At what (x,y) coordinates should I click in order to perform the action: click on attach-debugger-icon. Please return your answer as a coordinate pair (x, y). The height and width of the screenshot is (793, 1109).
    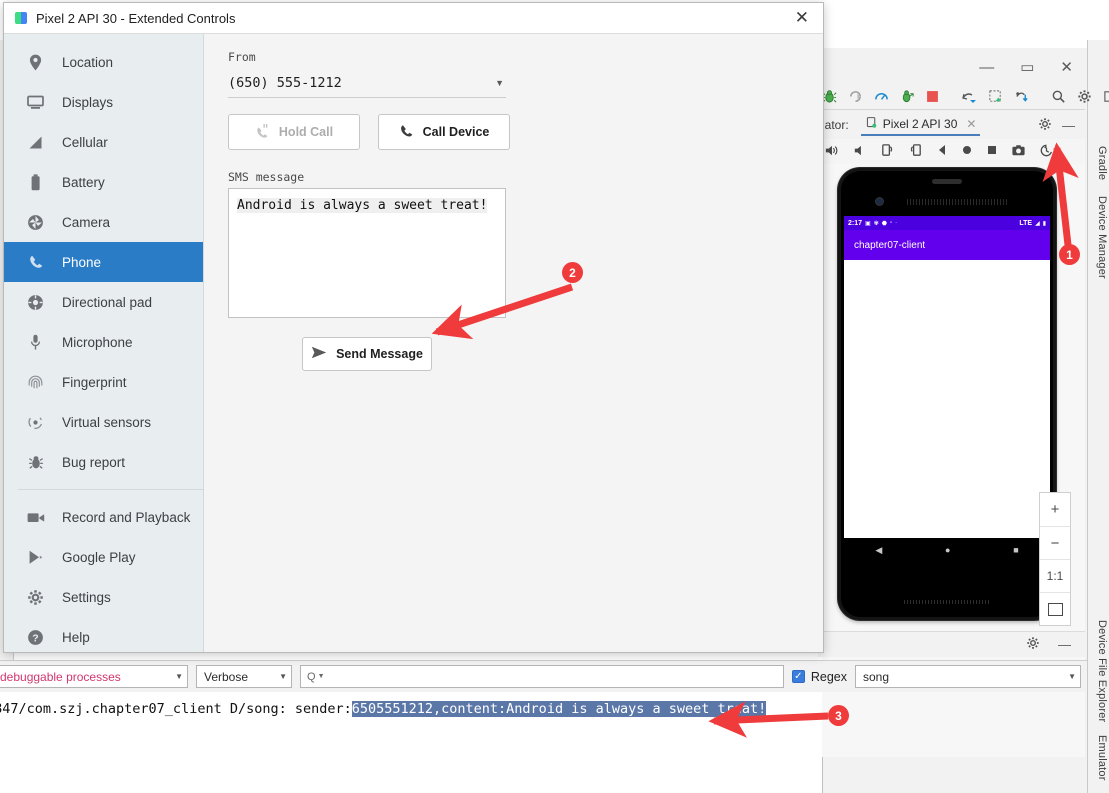
    Looking at the image, I should click on (907, 97).